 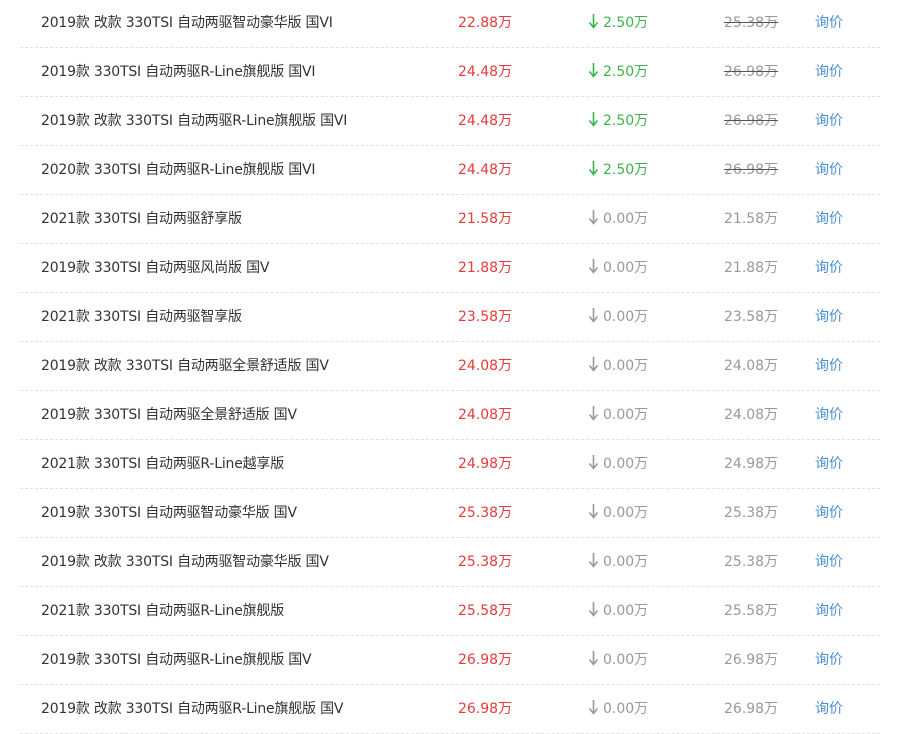 I want to click on model-name: 2021款 330TSI 自动两驱智享版, so click(x=141, y=317).